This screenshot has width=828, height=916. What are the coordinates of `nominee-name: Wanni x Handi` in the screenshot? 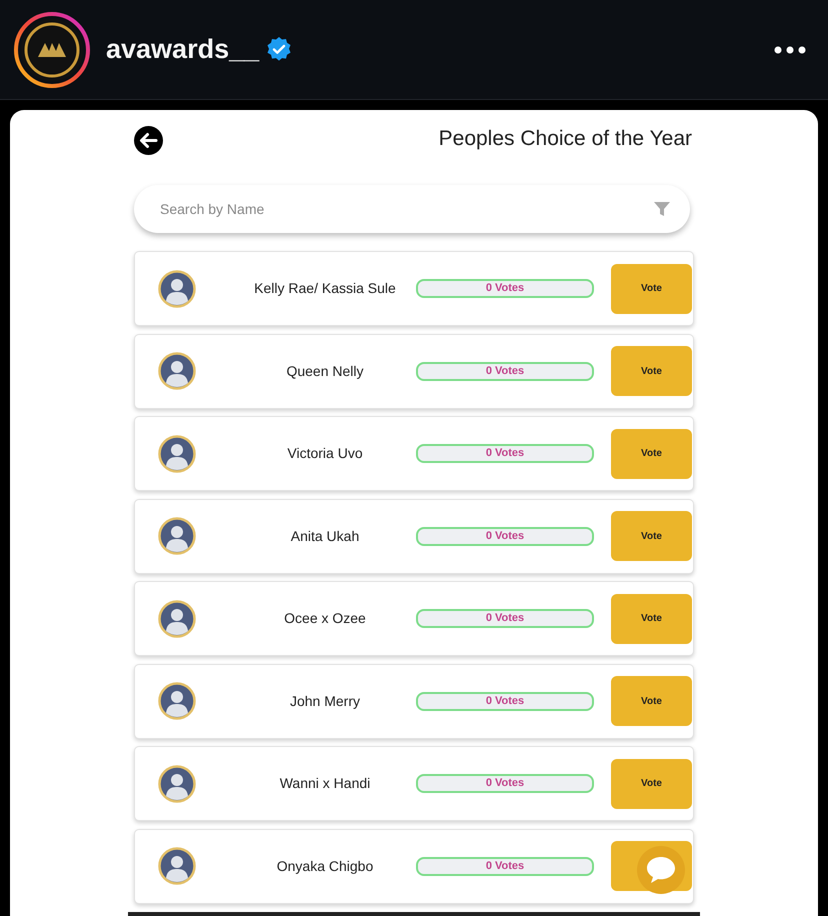 It's located at (325, 783).